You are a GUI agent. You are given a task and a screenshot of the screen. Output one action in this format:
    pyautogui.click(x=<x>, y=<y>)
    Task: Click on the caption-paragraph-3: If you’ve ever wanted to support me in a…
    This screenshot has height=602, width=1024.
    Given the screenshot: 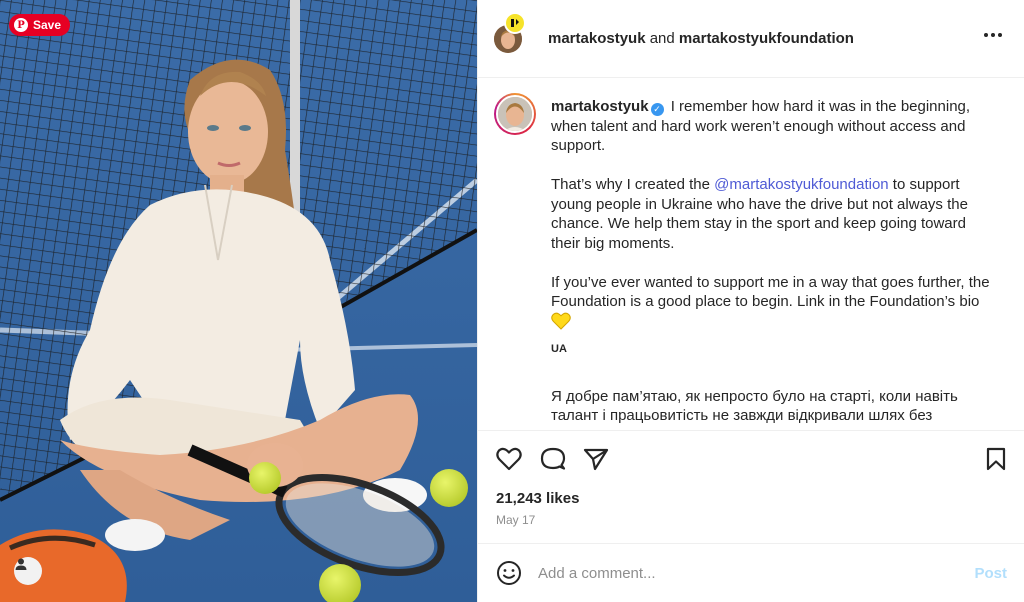 What is the action you would take?
    pyautogui.click(x=770, y=292)
    